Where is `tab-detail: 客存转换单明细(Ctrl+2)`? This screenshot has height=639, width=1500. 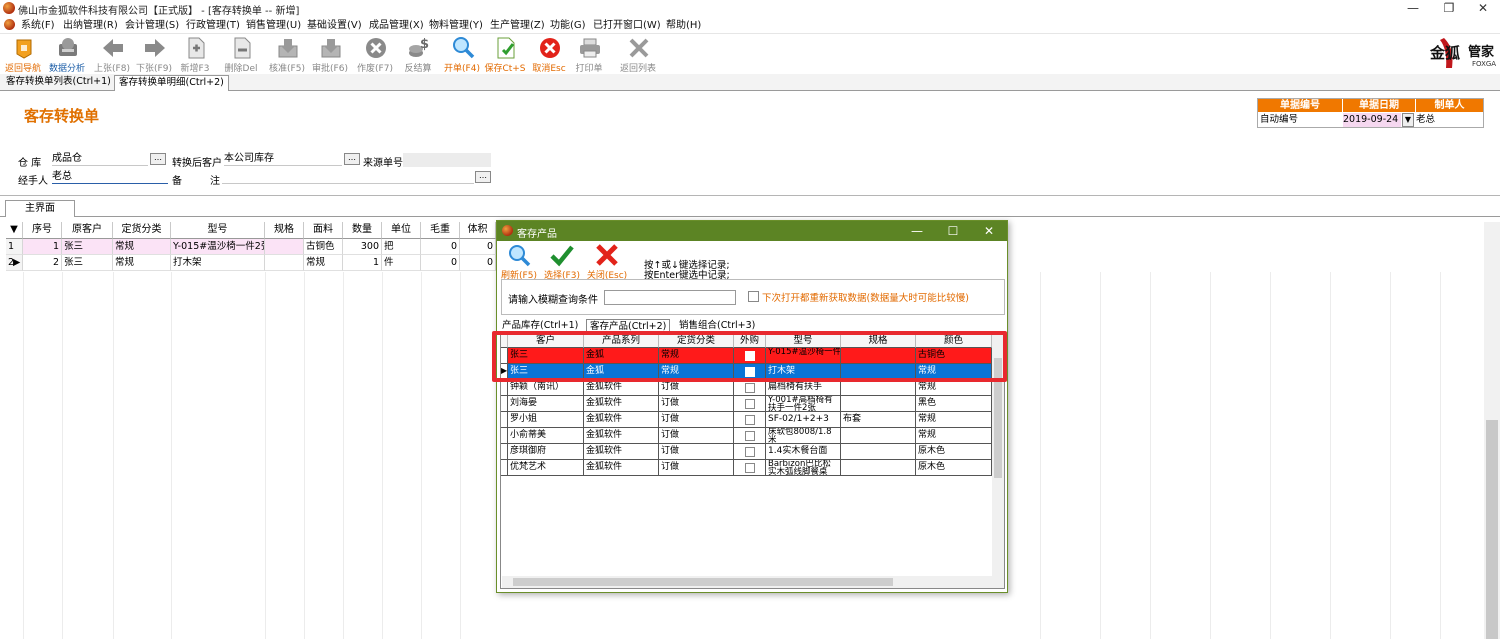 tab-detail: 客存转换单明细(Ctrl+2) is located at coordinates (171, 83).